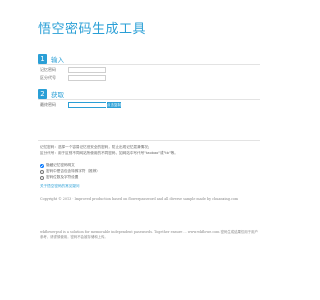 Image resolution: width=320 pixels, height=300 pixels. I want to click on final-password-label: 最终密码, so click(48, 104).